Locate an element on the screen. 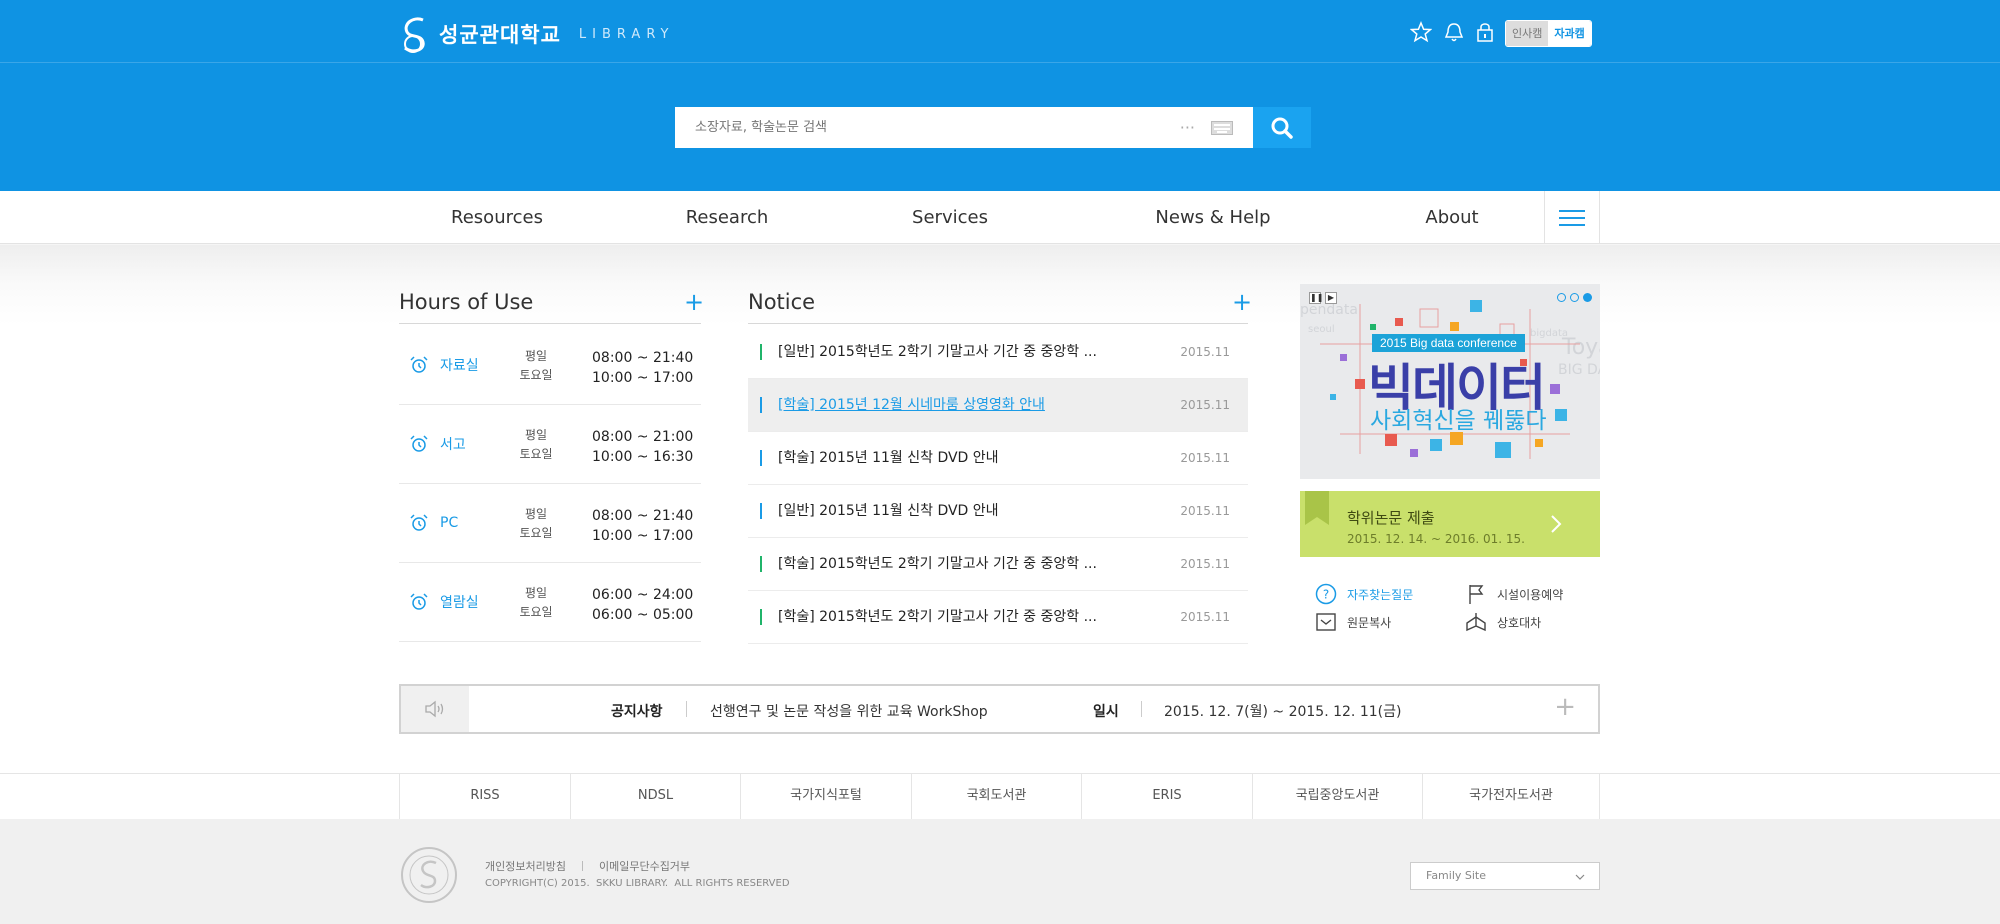 This screenshot has width=2000, height=924. notice-title: Notice is located at coordinates (782, 302).